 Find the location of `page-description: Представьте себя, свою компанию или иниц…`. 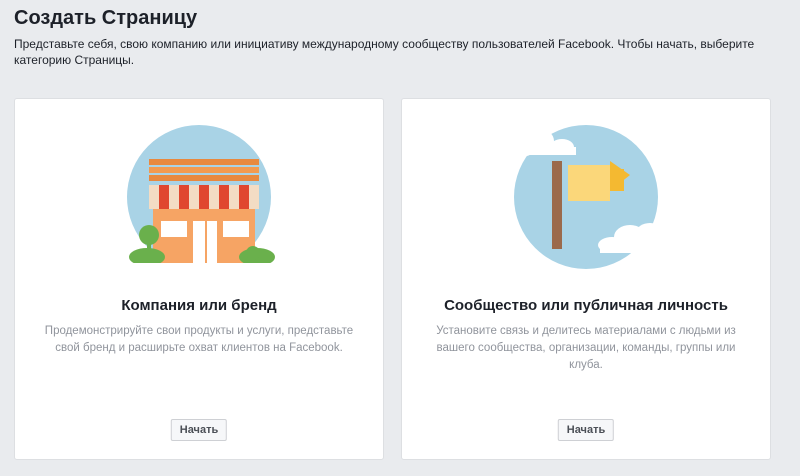

page-description: Представьте себя, свою компанию или иниц… is located at coordinates (384, 52).